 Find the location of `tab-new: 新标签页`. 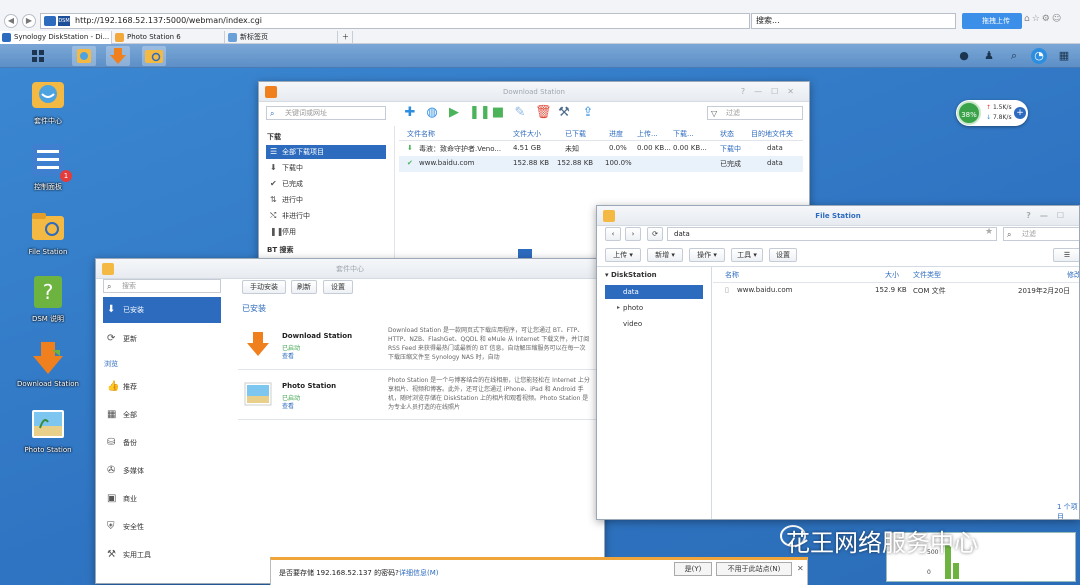

tab-new: 新标签页 is located at coordinates (282, 37).